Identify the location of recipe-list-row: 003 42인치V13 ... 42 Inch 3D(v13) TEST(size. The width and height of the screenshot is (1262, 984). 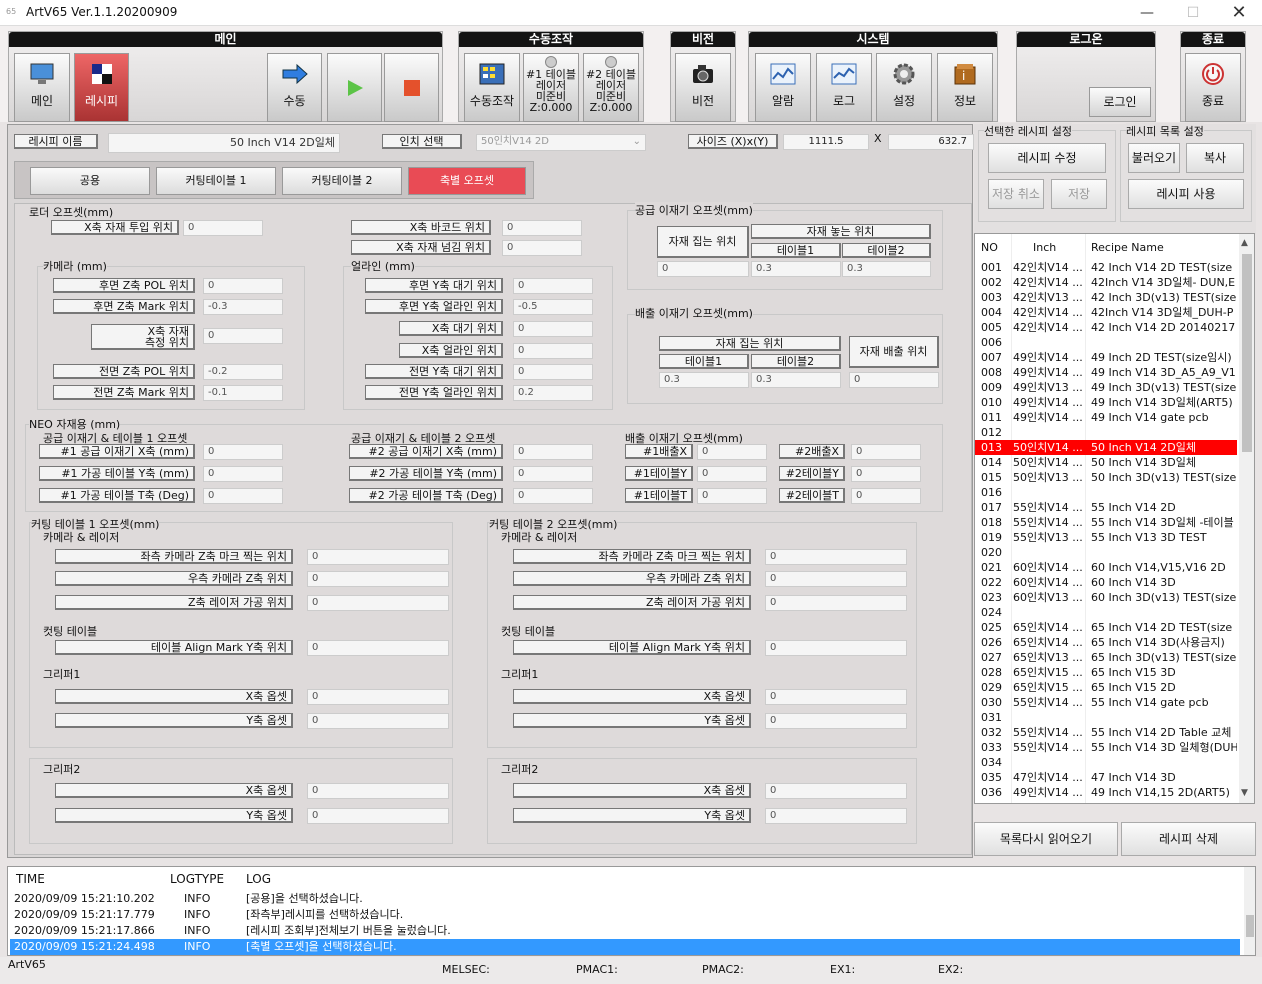
(1106, 297).